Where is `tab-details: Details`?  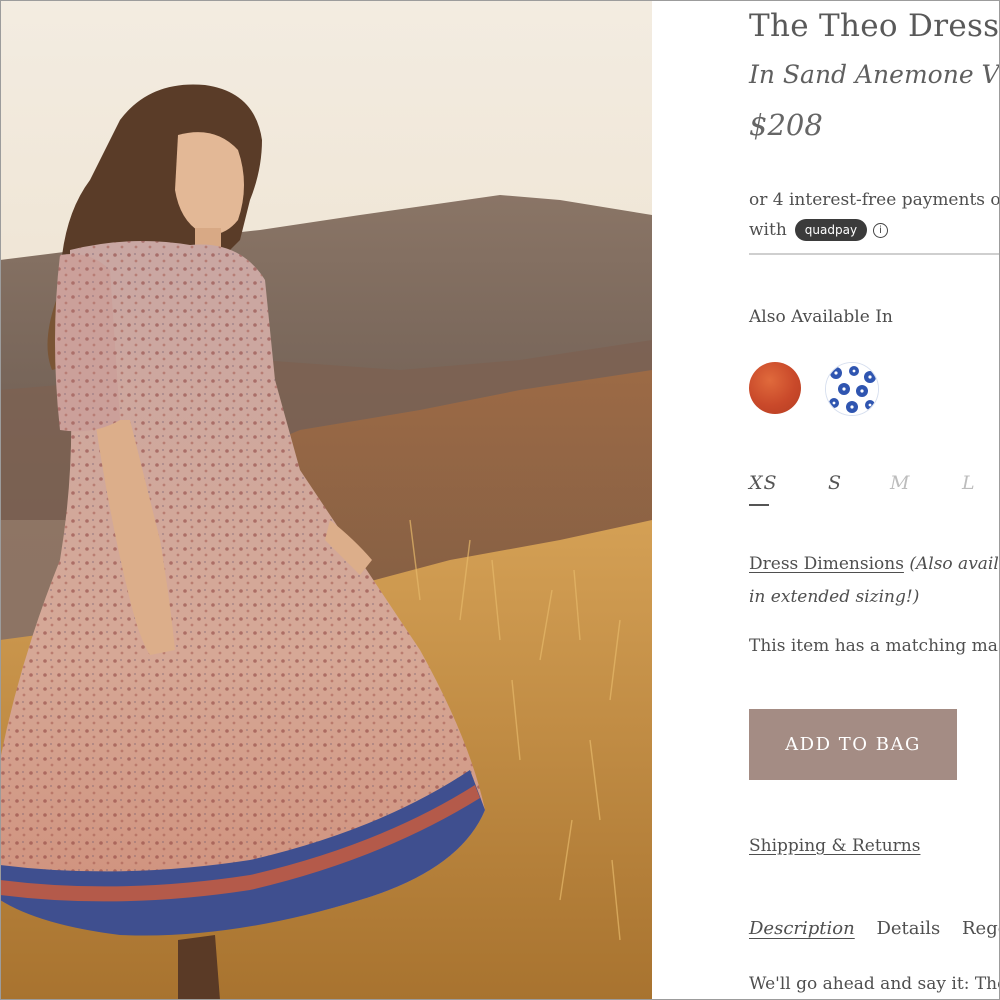
tab-details: Details is located at coordinates (908, 928).